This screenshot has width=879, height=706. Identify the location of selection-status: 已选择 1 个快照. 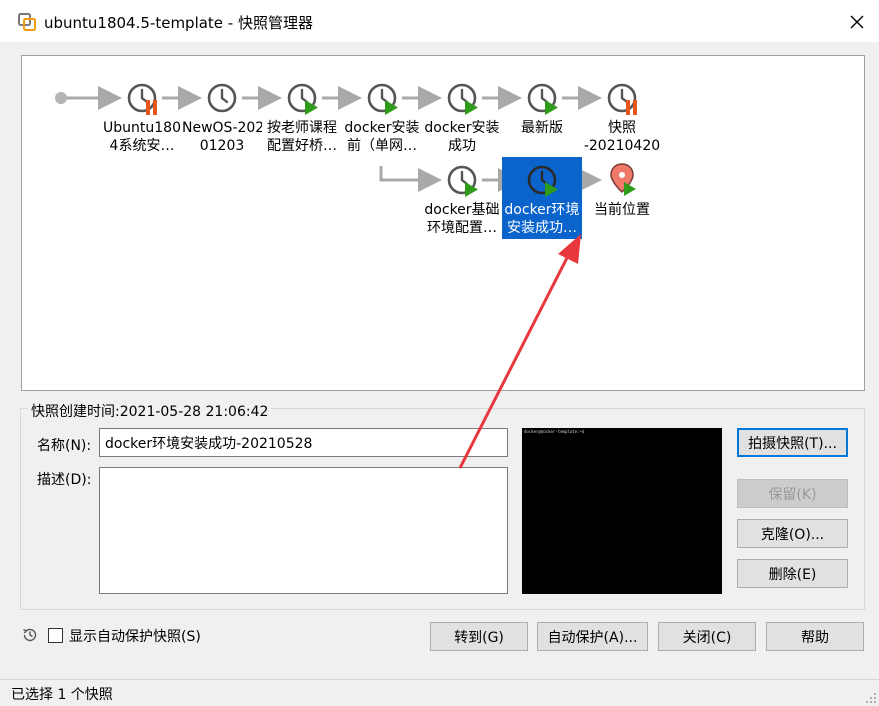
(62, 695).